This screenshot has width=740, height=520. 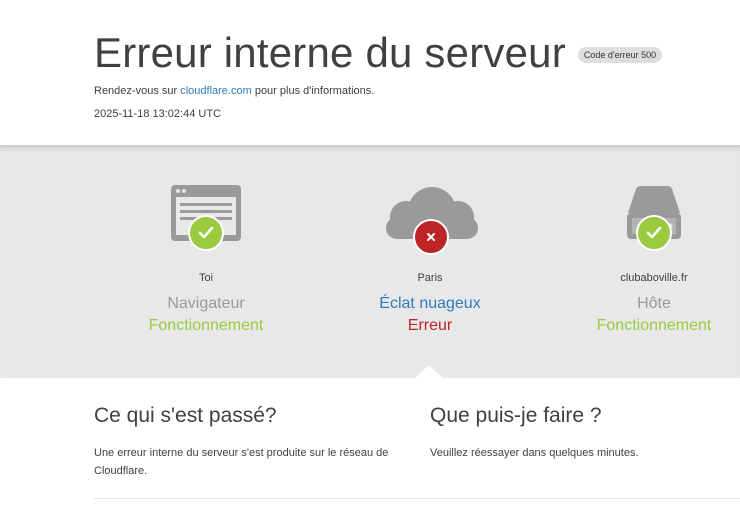 I want to click on timestamp: 2025-11-18 13:02:44 UTC, so click(x=157, y=114).